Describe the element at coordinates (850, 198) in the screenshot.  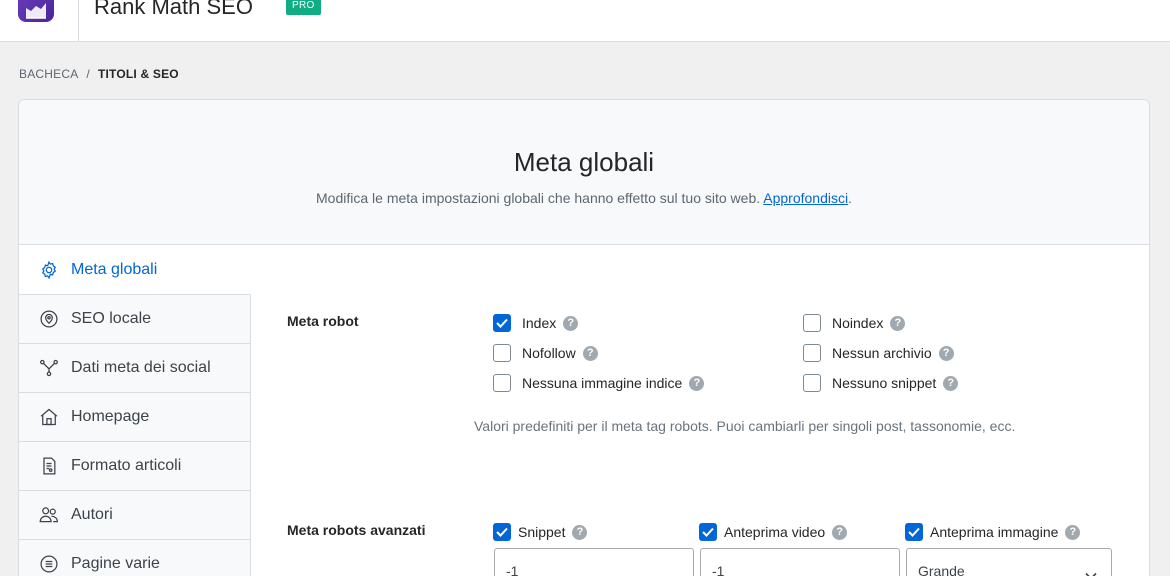
I see `description-period: .` at that location.